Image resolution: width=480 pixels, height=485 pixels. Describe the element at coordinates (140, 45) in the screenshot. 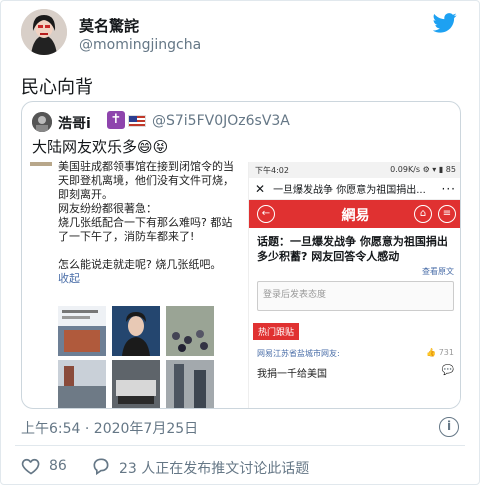

I see `author-handle: @momingjingcha` at that location.